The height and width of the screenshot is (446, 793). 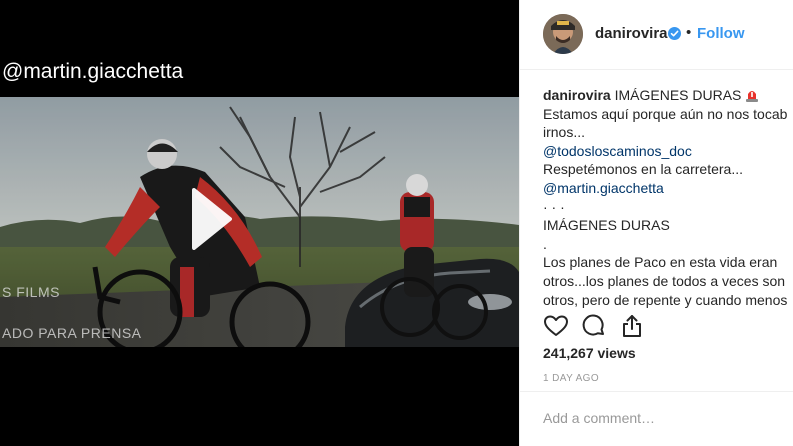 What do you see at coordinates (93, 71) in the screenshot?
I see `video-overlay-handle: @martin.giacchetta` at bounding box center [93, 71].